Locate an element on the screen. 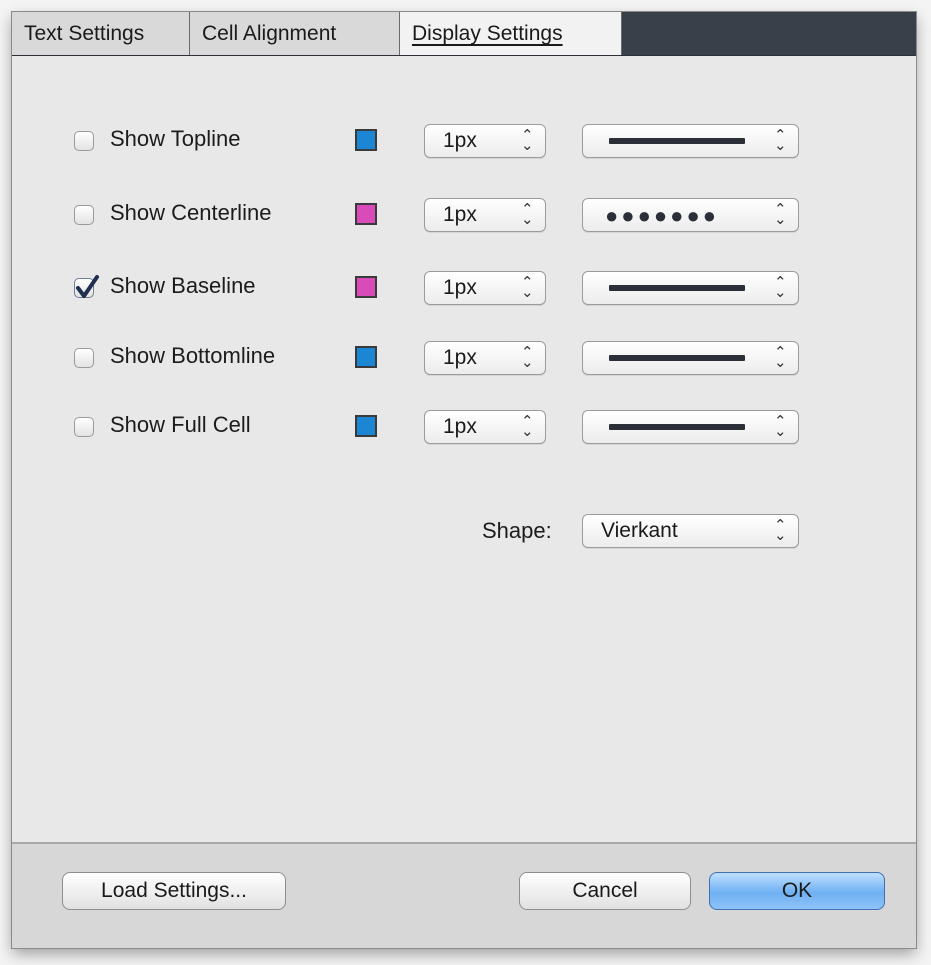  centerline-label: Show Centerline is located at coordinates (191, 212).